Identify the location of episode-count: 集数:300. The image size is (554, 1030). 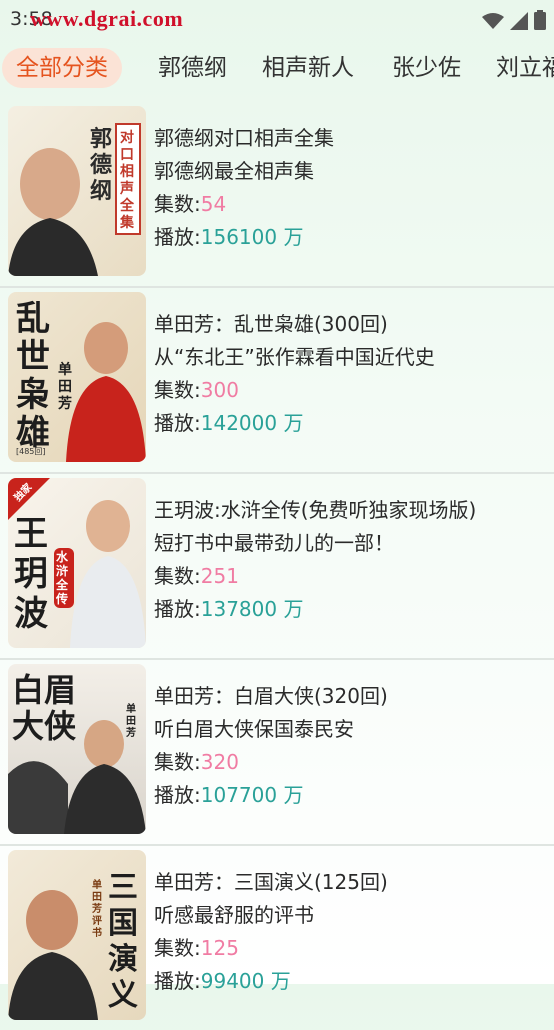
(196, 390).